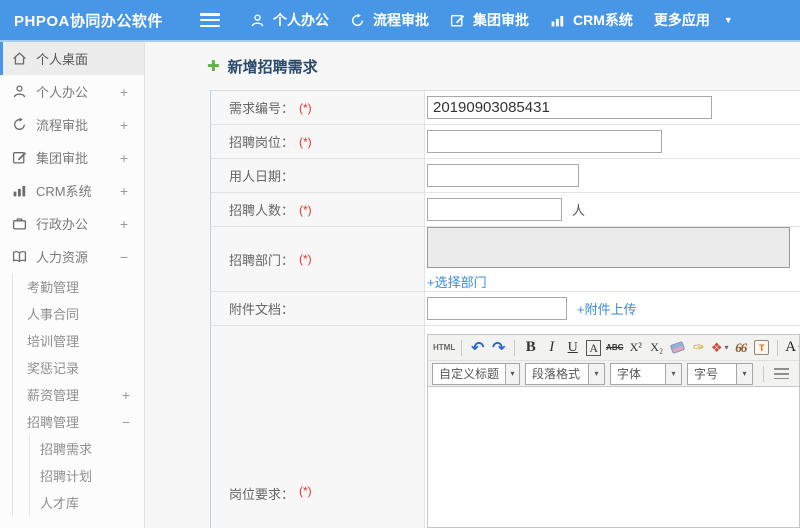 The width and height of the screenshot is (800, 530). I want to click on nav-crm-system: CRM系统, so click(591, 20).